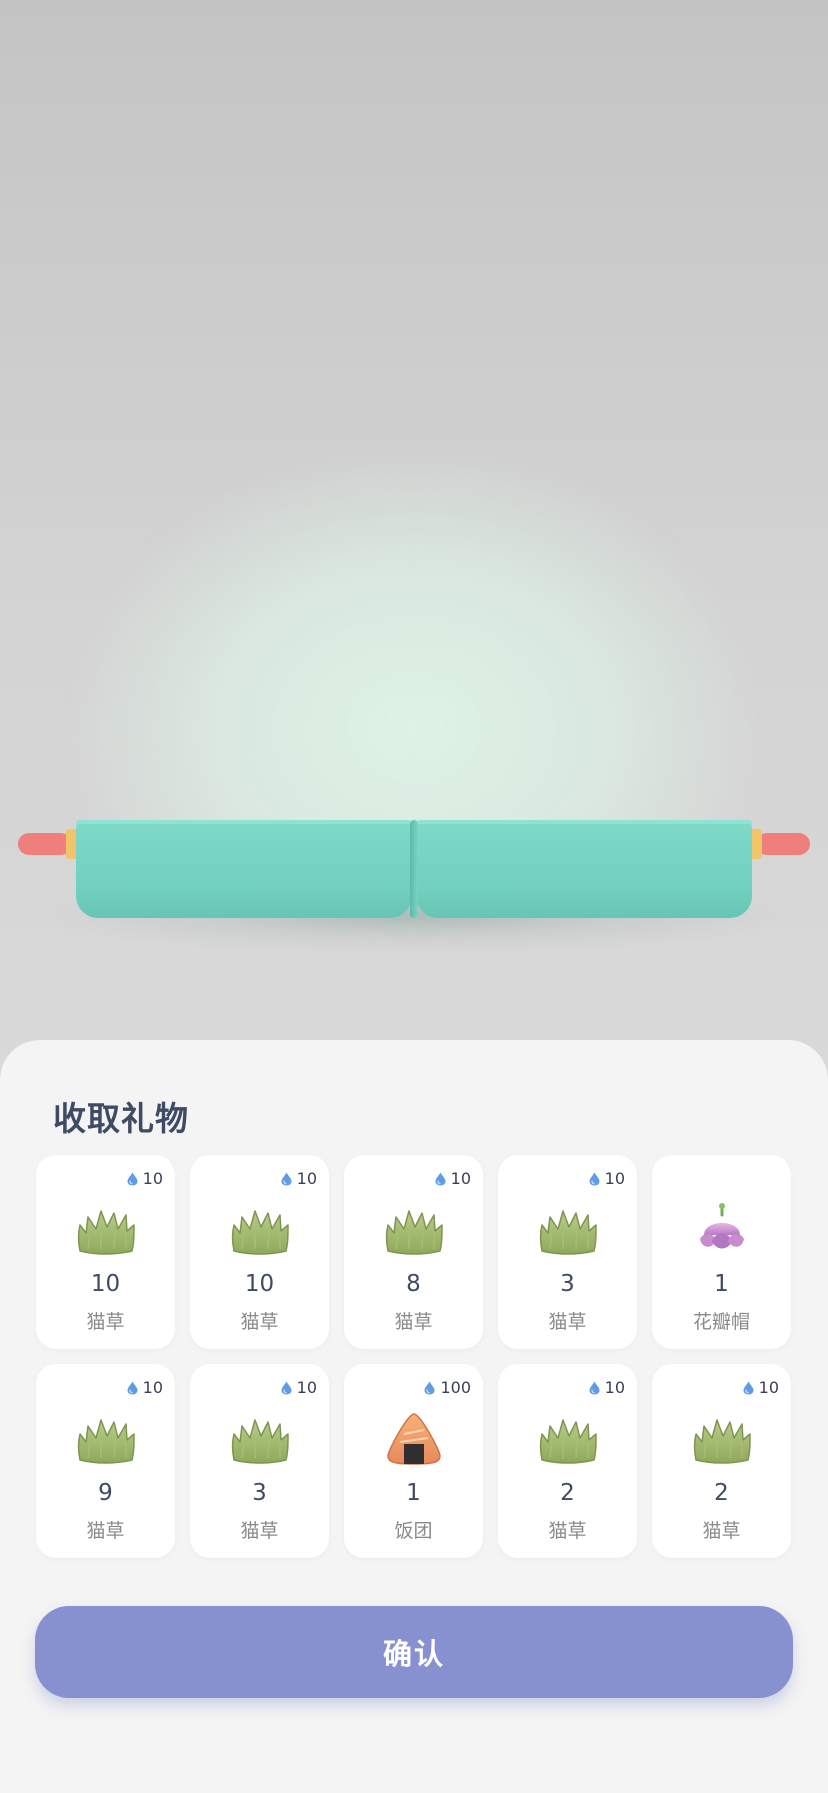  Describe the element at coordinates (414, 1438) in the screenshot. I see `rice-ball-icon` at that location.